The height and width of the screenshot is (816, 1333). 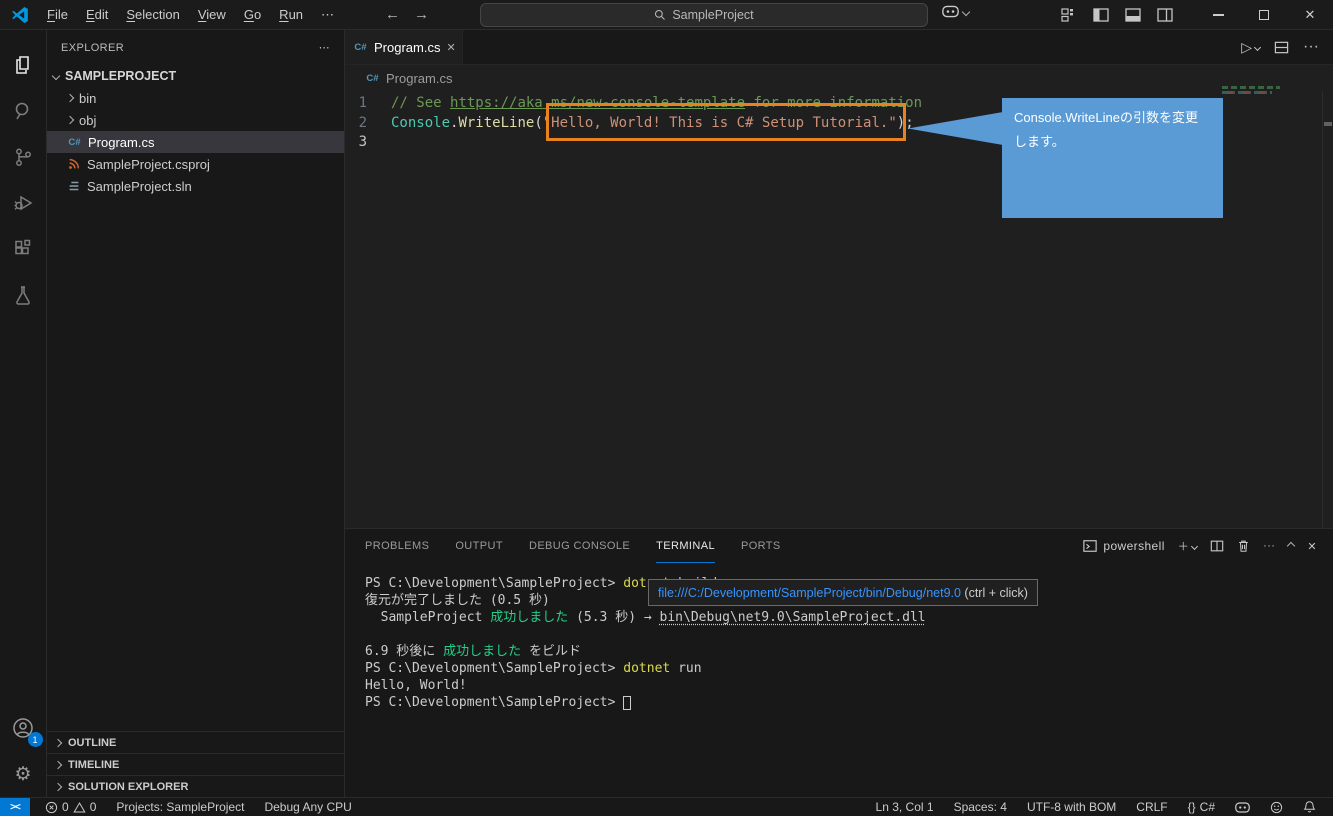 What do you see at coordinates (56, 76) in the screenshot?
I see `chevron-down-icon` at bounding box center [56, 76].